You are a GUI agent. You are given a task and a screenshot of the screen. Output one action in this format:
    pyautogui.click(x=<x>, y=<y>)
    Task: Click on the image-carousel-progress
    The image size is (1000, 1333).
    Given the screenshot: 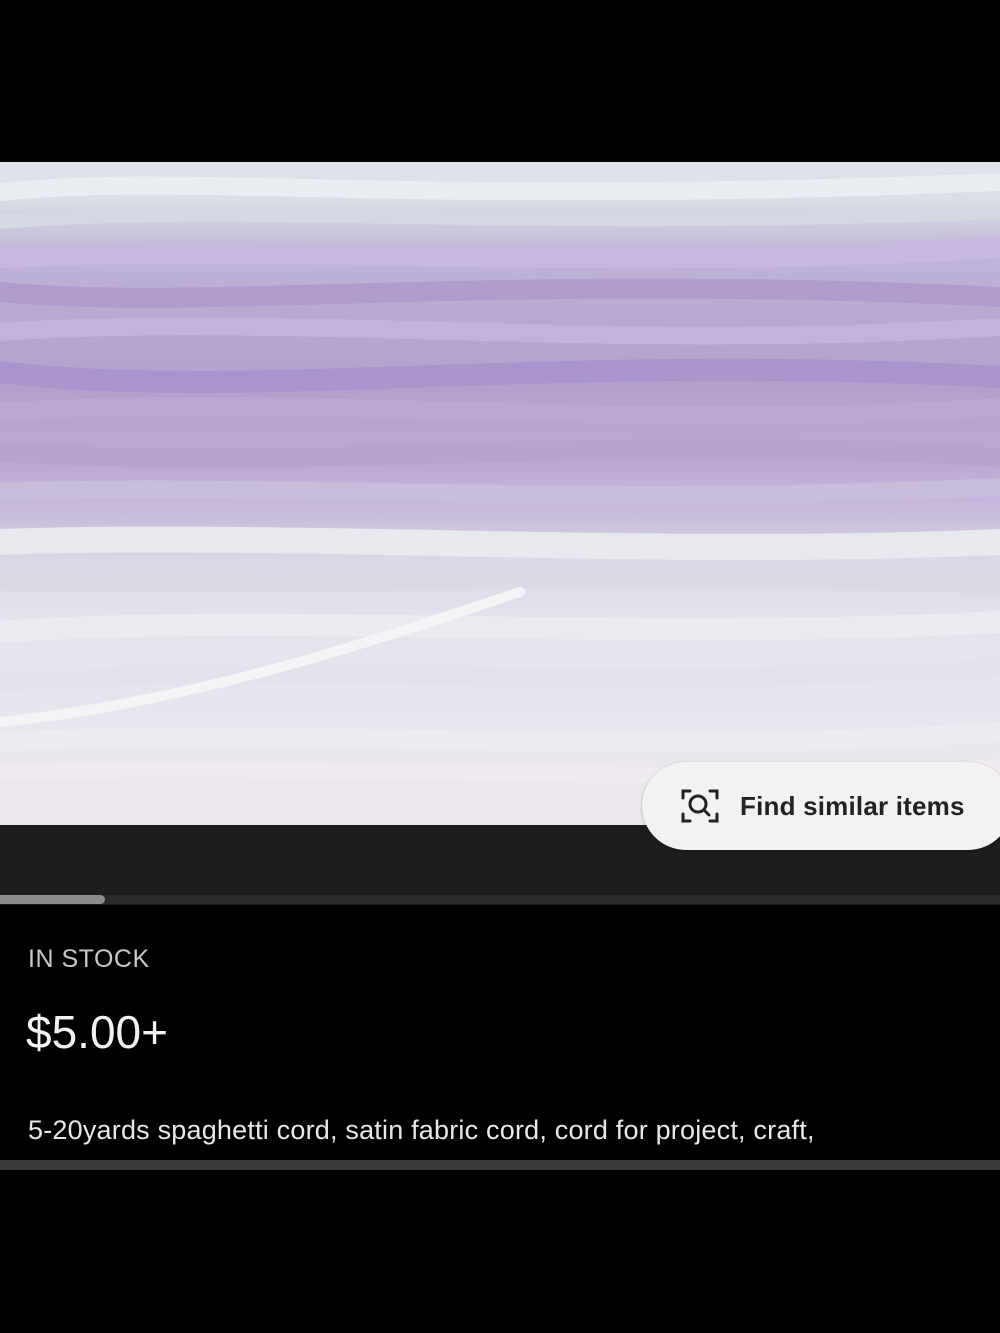 What is the action you would take?
    pyautogui.click(x=500, y=899)
    